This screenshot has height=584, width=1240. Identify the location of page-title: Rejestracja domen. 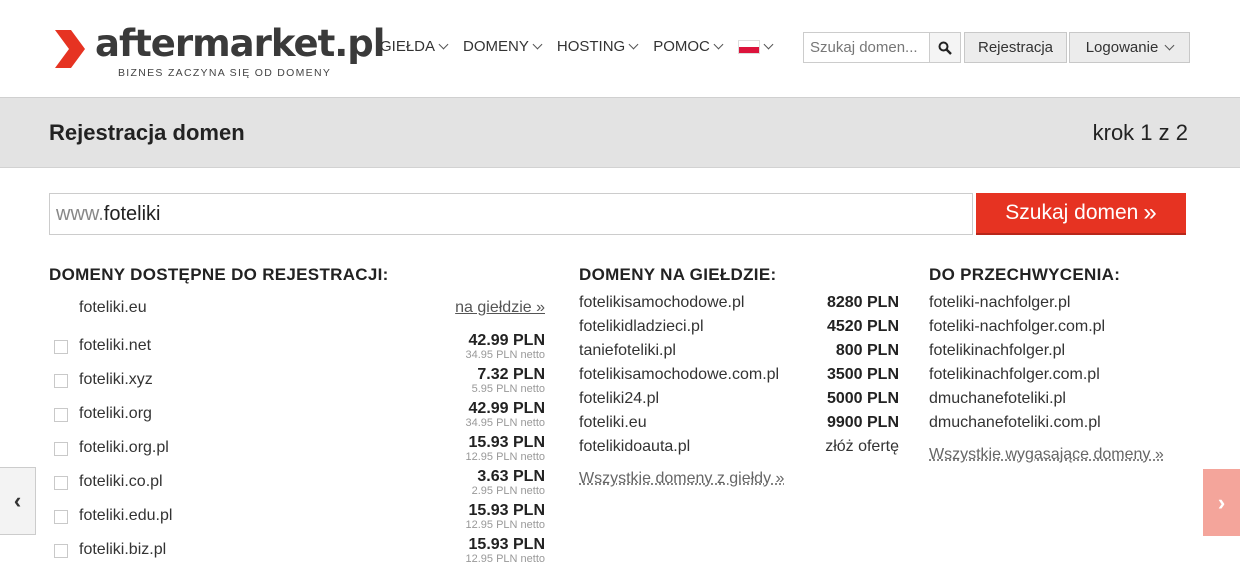
(147, 132).